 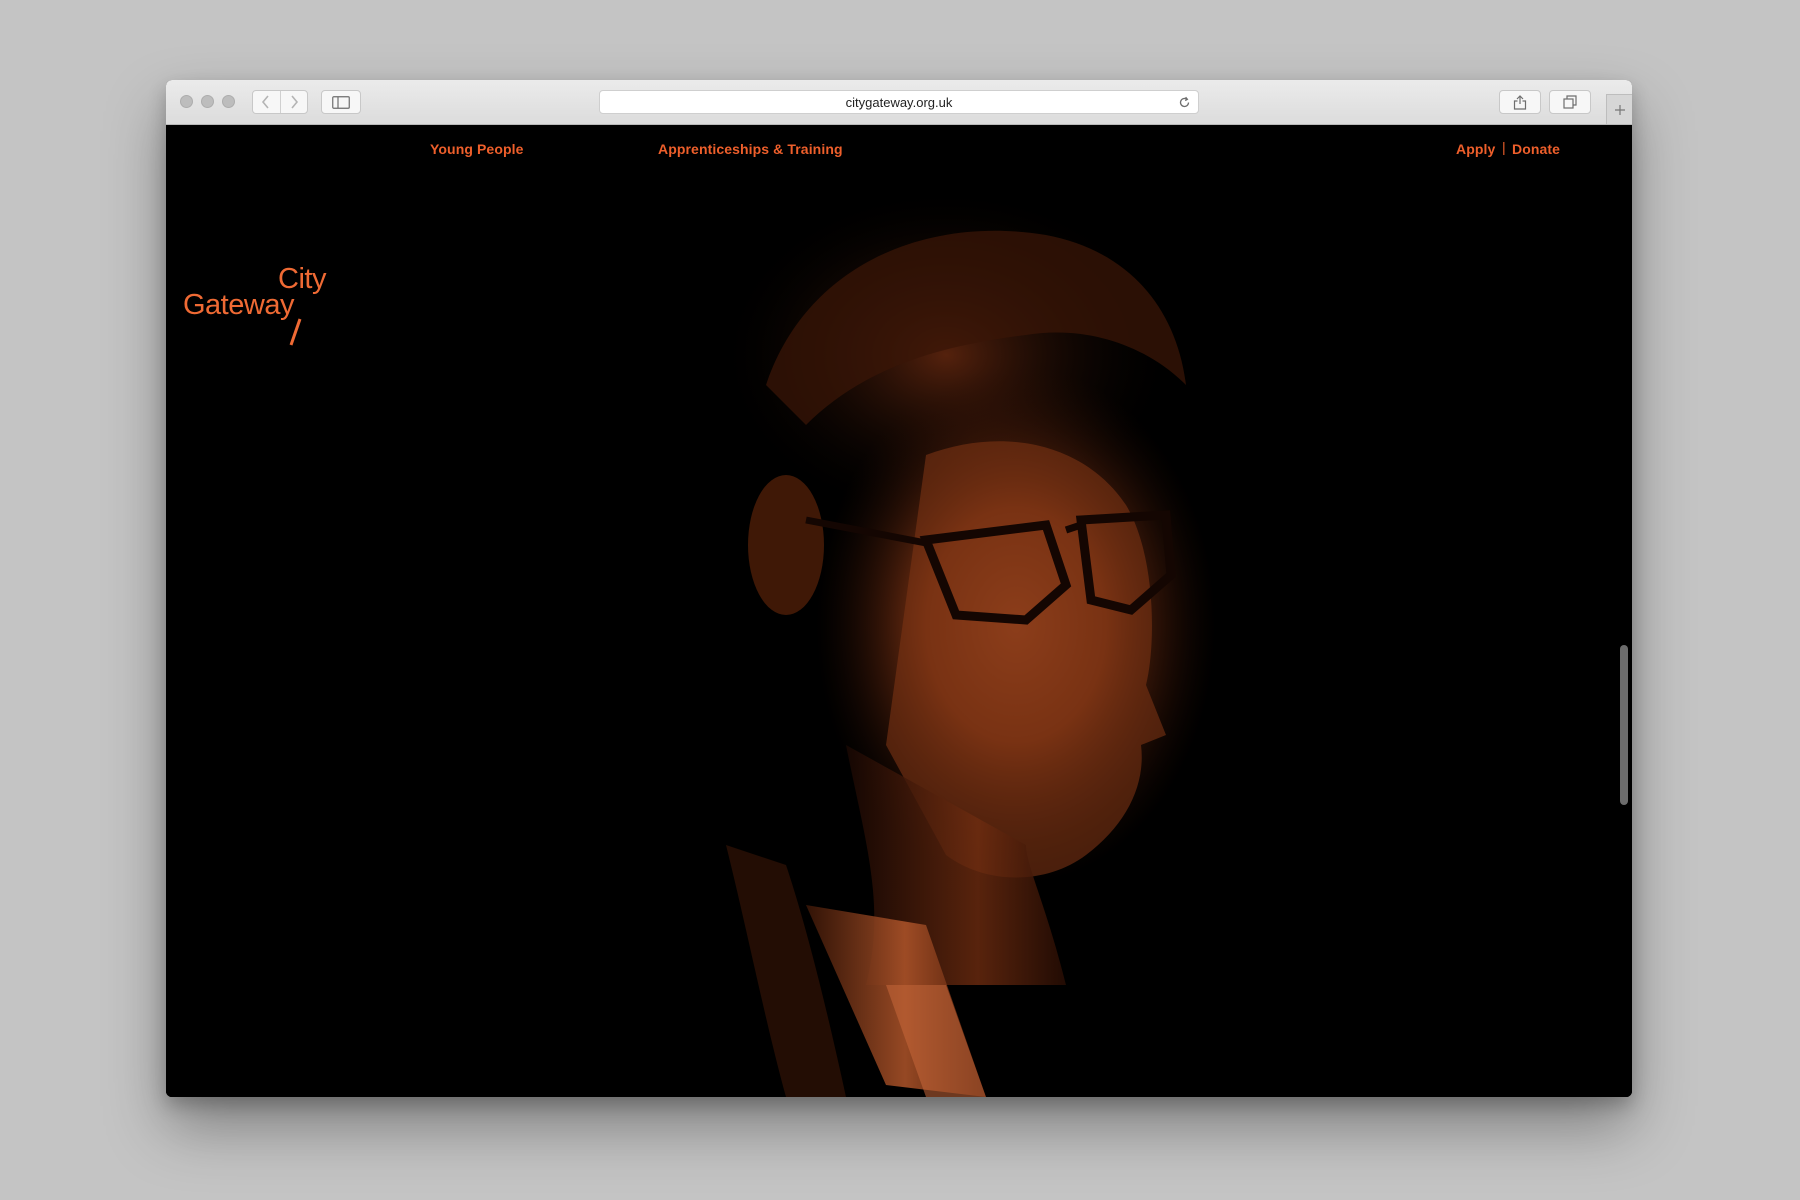 I want to click on zoom-window-button, so click(x=228, y=101).